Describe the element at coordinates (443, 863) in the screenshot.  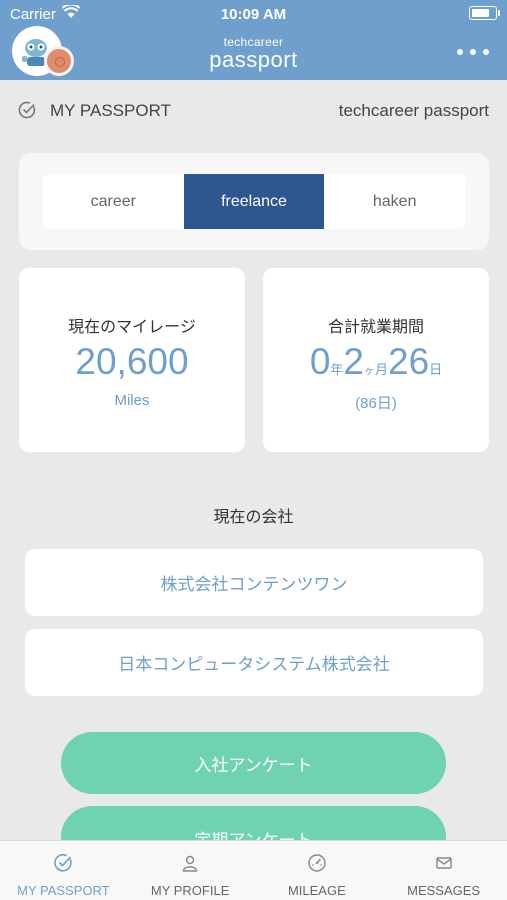
I see `envelope-icon` at that location.